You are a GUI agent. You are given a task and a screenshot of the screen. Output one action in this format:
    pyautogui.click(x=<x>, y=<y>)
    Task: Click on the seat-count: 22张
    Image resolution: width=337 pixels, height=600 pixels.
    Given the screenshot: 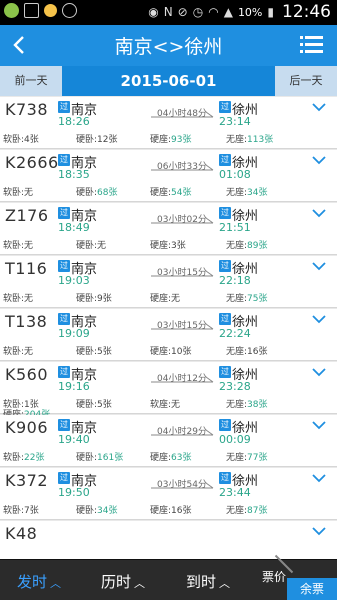 What is the action you would take?
    pyautogui.click(x=34, y=458)
    